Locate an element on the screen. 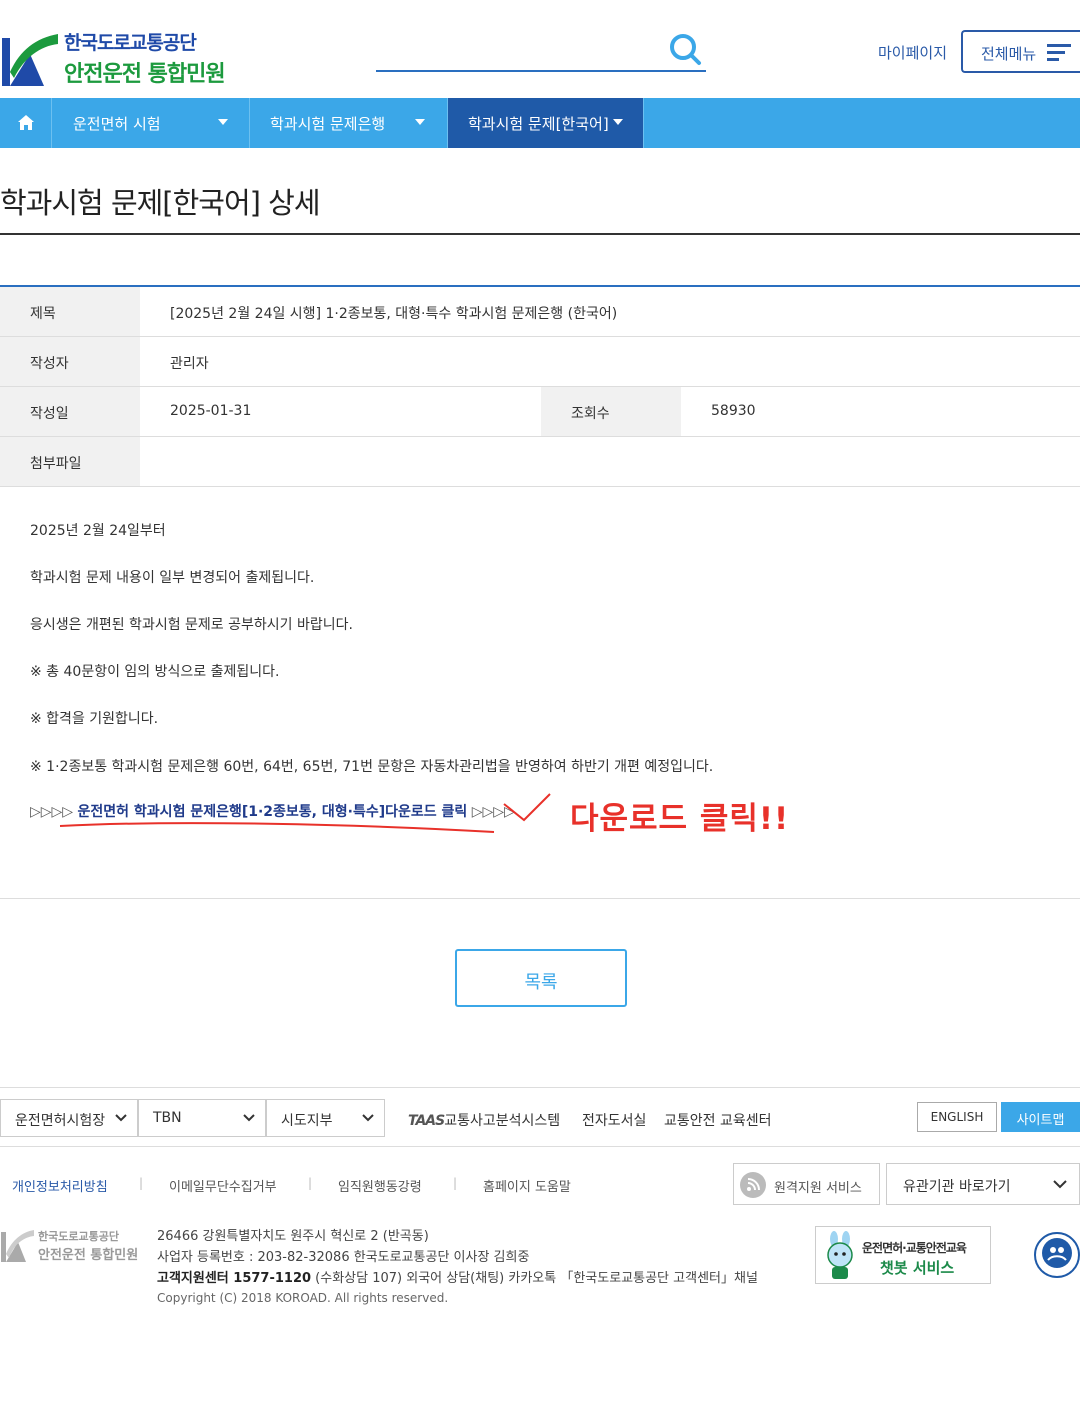 The image size is (1080, 1414). content-line: ※ 총 40문항이 임의 방식으로 출제됩니다. is located at coordinates (155, 672).